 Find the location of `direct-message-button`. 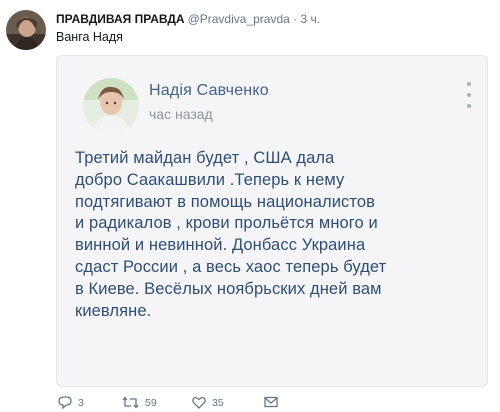

direct-message-button is located at coordinates (271, 402).